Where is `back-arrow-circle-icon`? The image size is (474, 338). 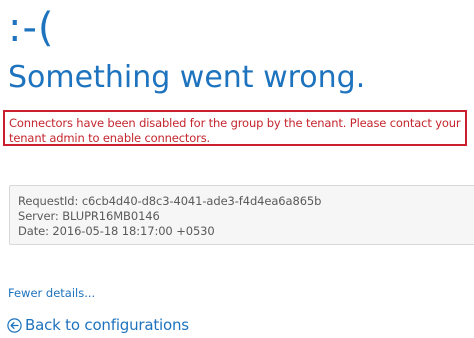 back-arrow-circle-icon is located at coordinates (14, 325).